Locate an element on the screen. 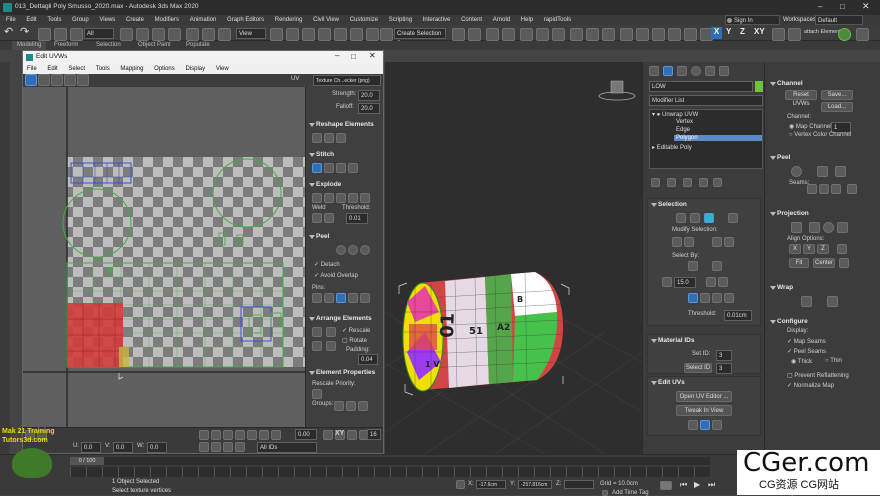 The height and width of the screenshot is (496, 880). uv-freeform-icon is located at coordinates (70, 80).